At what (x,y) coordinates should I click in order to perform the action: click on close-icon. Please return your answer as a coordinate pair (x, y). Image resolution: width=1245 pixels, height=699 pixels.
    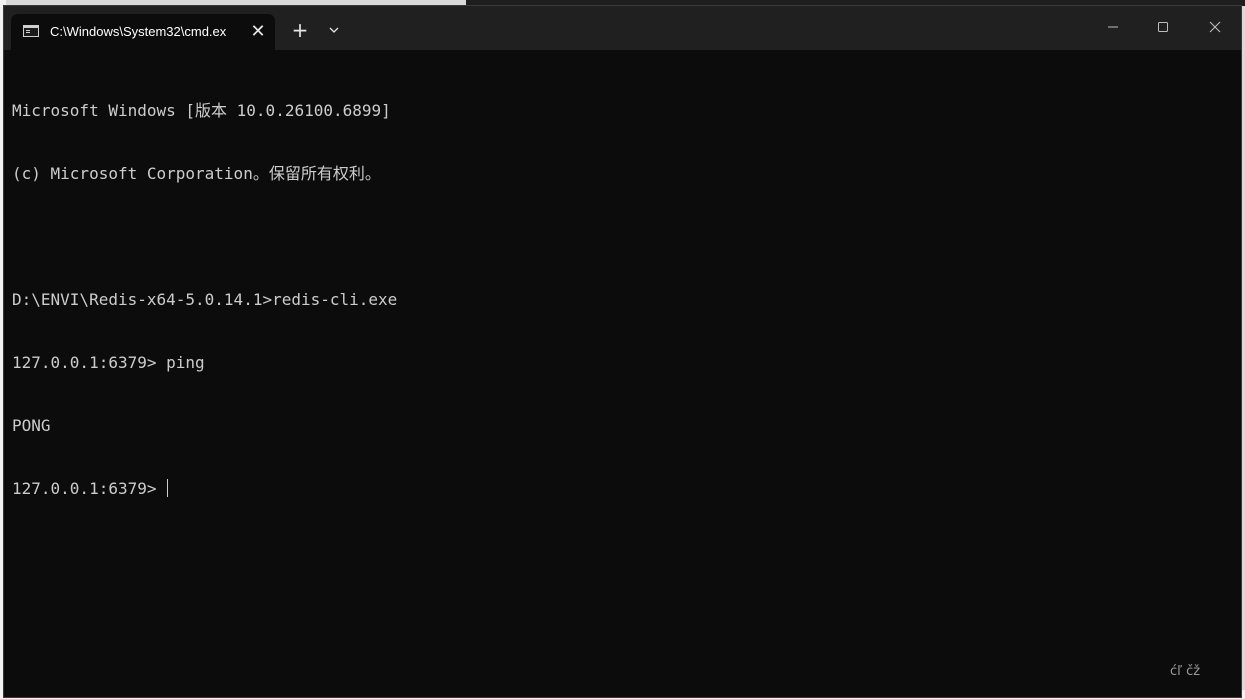
    Looking at the image, I should click on (1215, 27).